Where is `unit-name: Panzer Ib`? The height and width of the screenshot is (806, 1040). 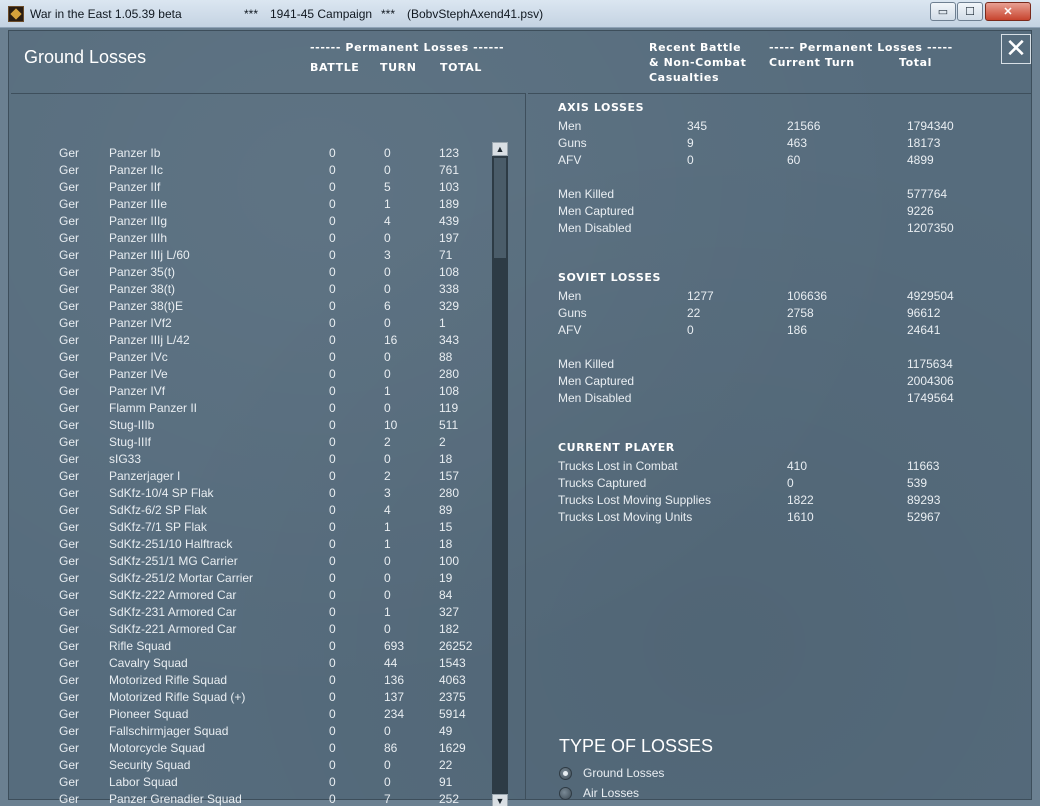 unit-name: Panzer Ib is located at coordinates (135, 153).